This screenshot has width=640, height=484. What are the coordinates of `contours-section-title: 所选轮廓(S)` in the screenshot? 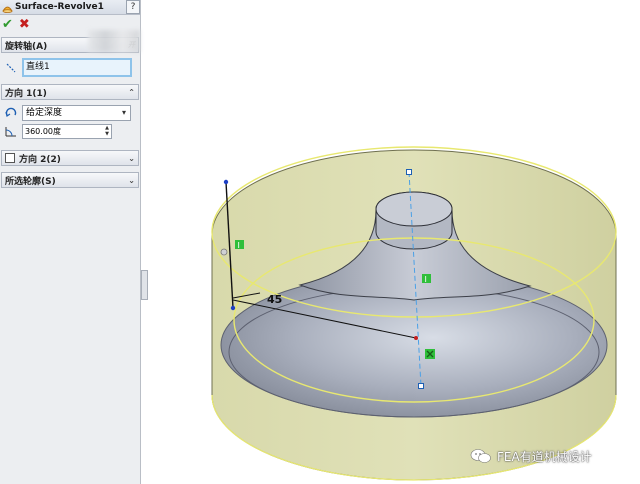 It's located at (30, 181).